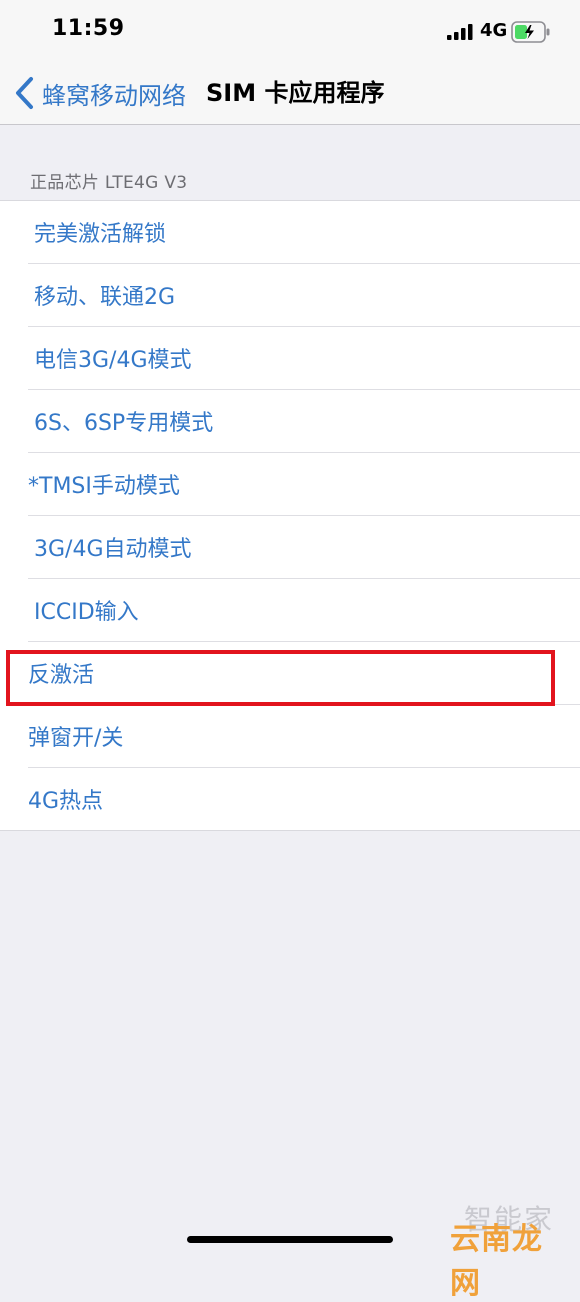 Image resolution: width=580 pixels, height=1302 pixels. What do you see at coordinates (304, 295) in the screenshot?
I see `menu-item-mobile-unicom-2g: 移动、联通2G` at bounding box center [304, 295].